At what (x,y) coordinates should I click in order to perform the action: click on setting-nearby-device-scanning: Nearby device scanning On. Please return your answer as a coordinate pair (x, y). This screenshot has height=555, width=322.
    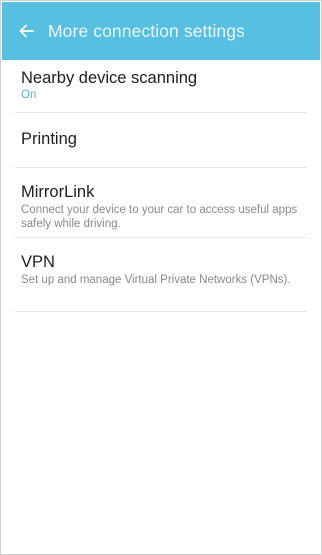
    Looking at the image, I should click on (161, 86).